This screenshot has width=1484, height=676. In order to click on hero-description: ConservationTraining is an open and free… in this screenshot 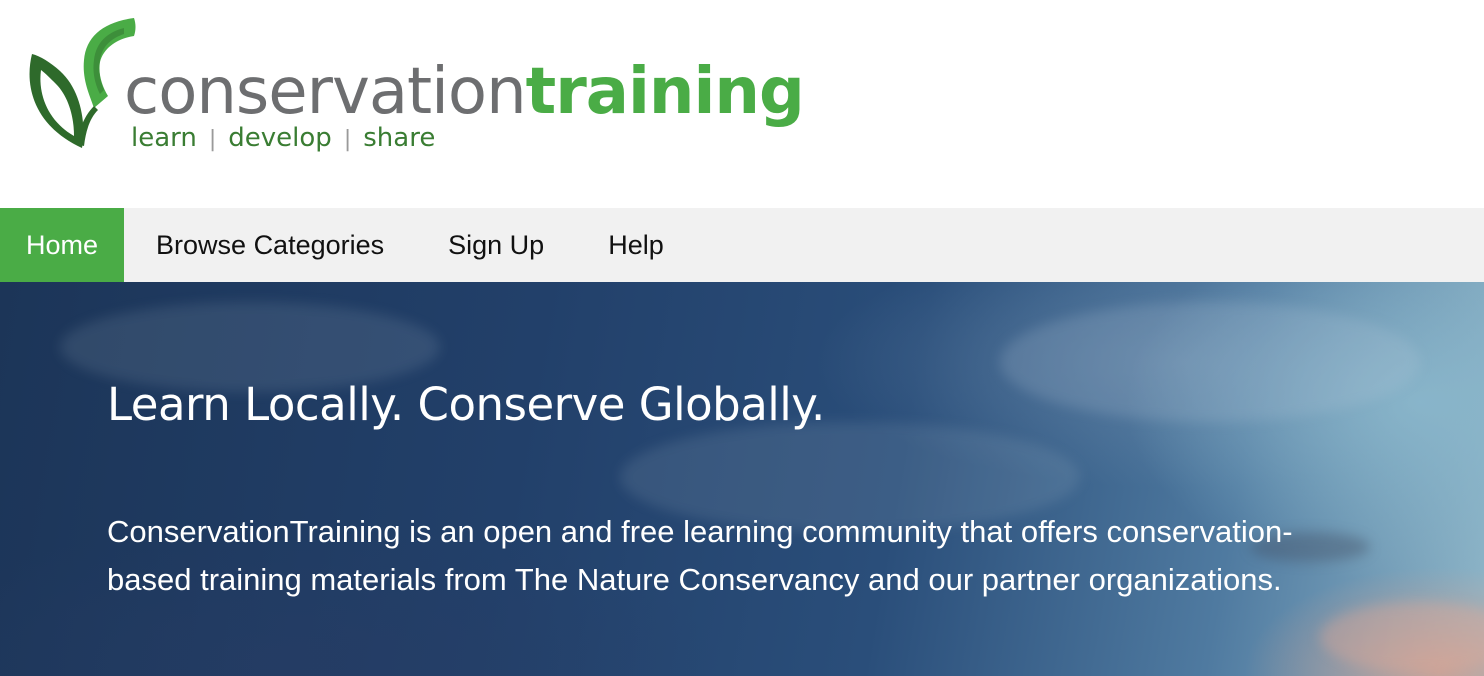, I will do `click(700, 555)`.